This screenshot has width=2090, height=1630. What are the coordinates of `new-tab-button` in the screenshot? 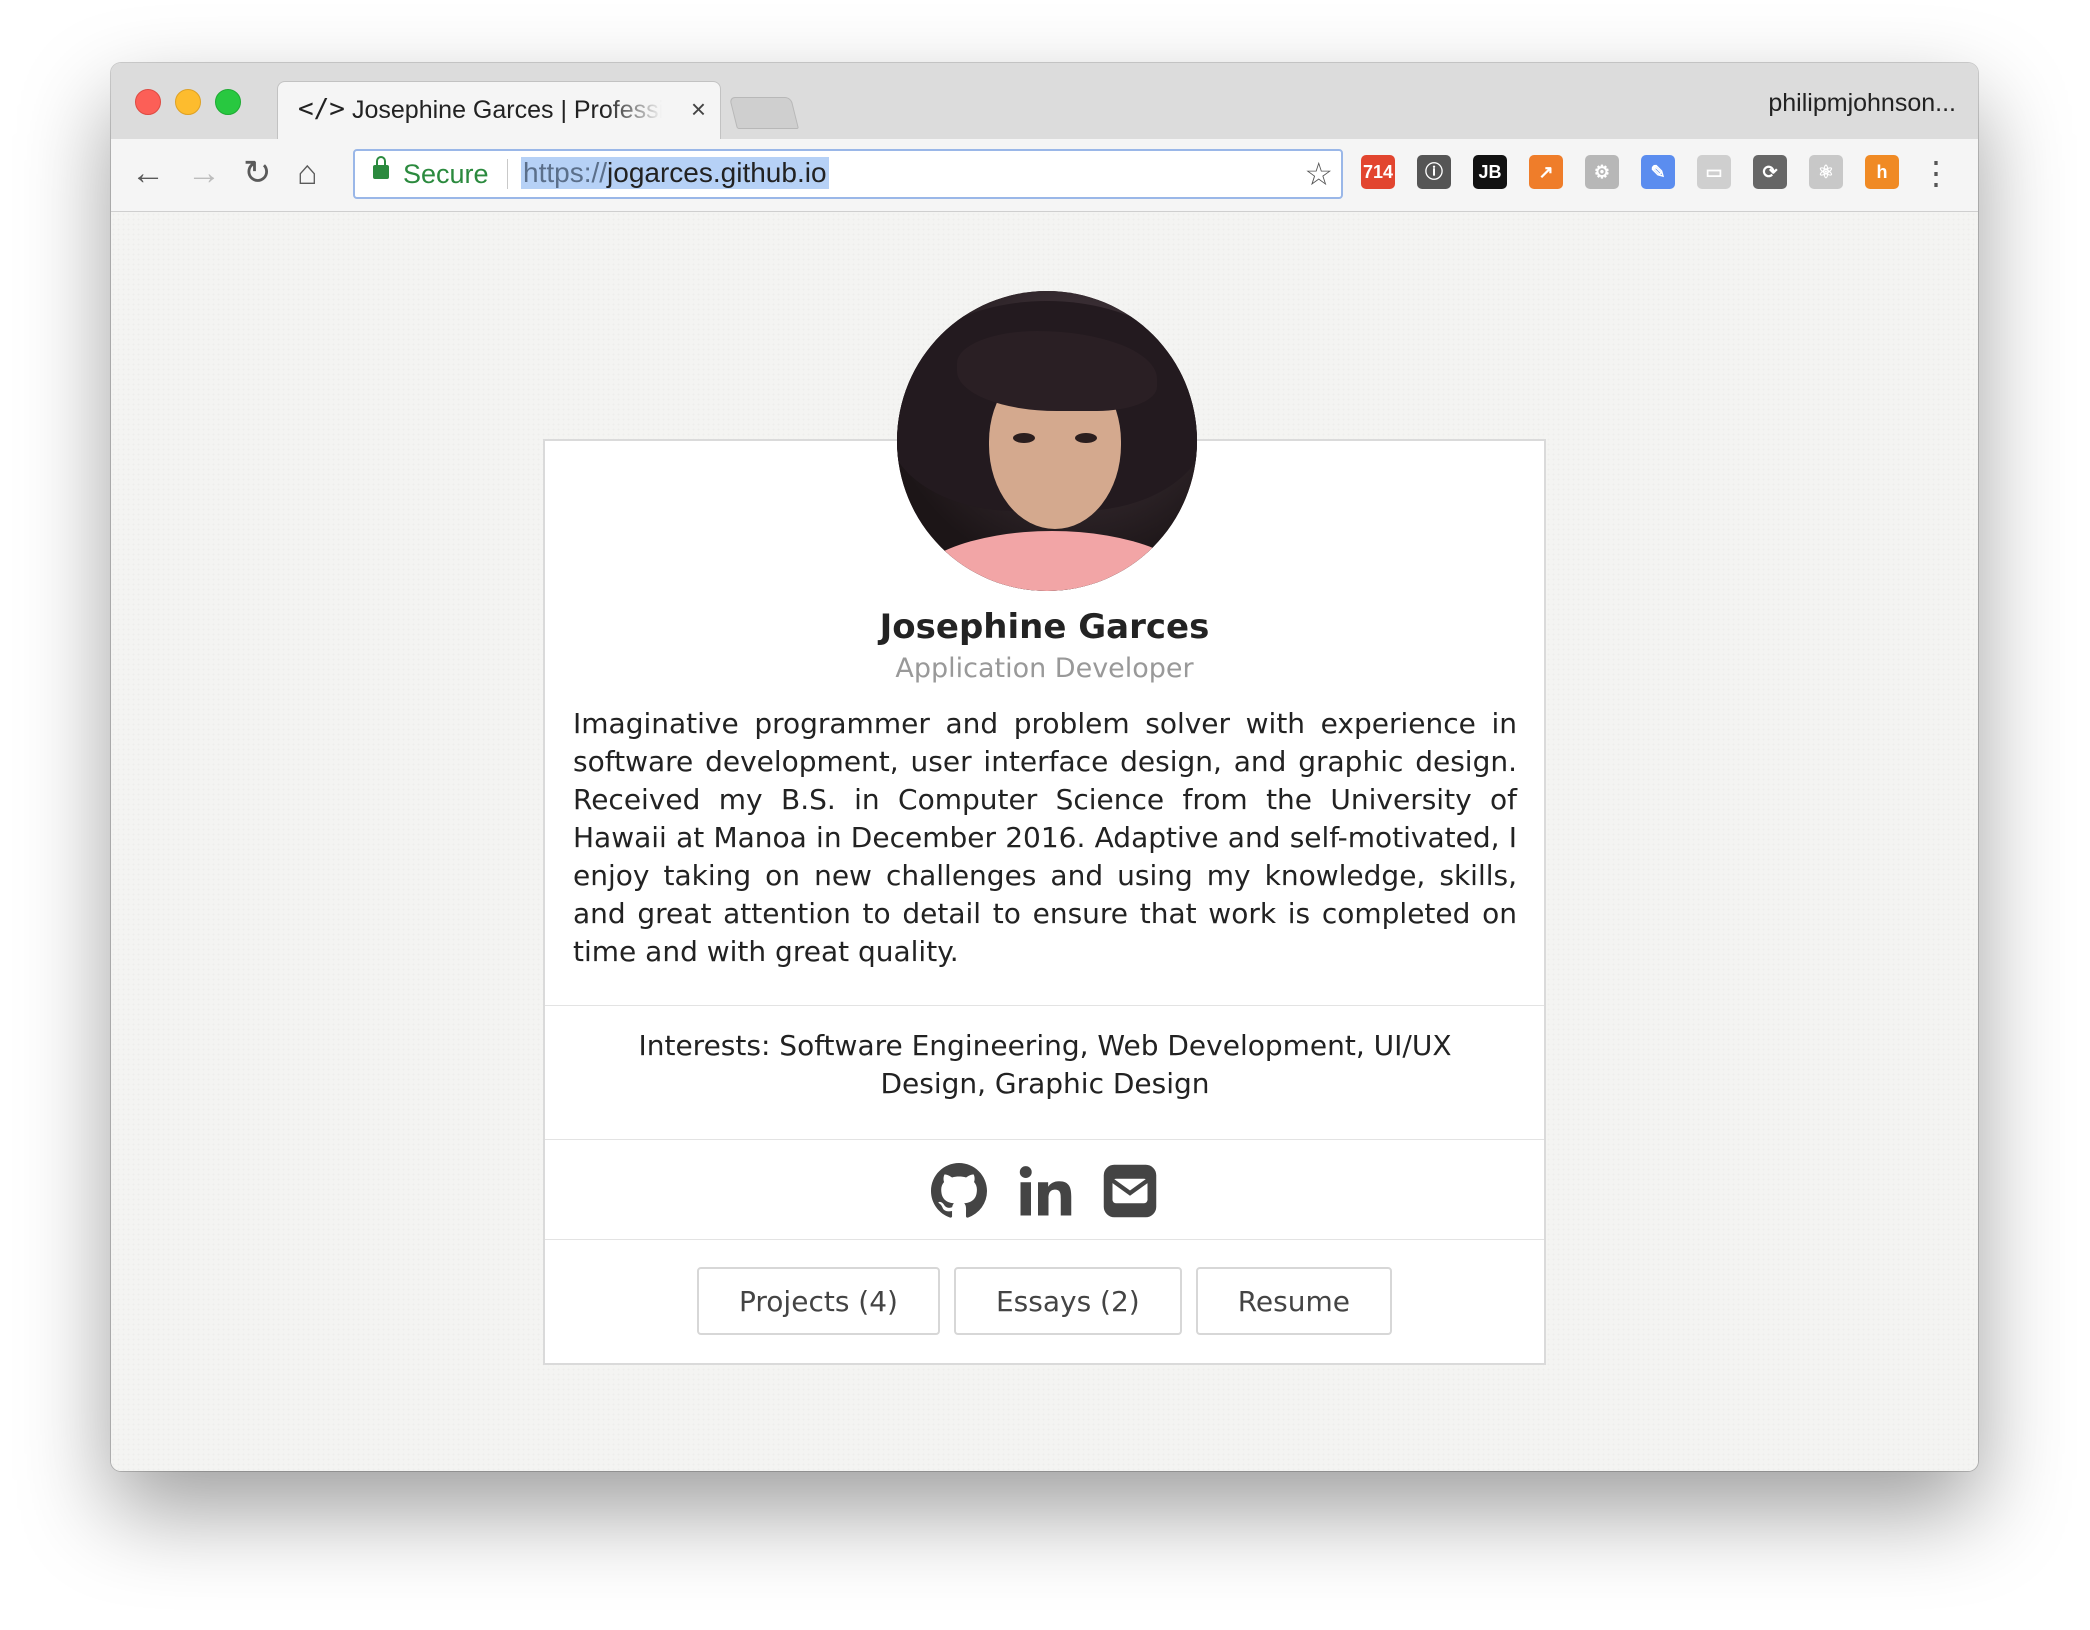 It's located at (764, 113).